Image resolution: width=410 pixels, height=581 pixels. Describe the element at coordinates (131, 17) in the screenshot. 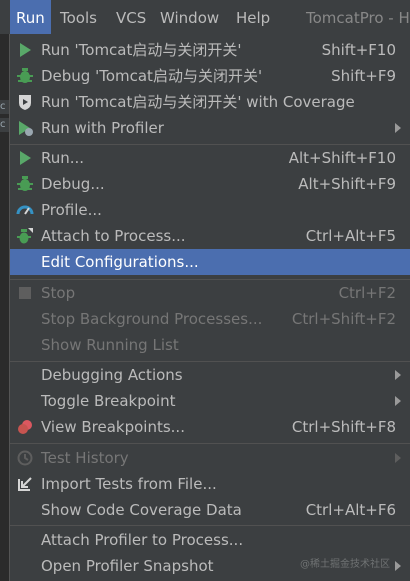

I see `menu-vcs: VCS` at that location.